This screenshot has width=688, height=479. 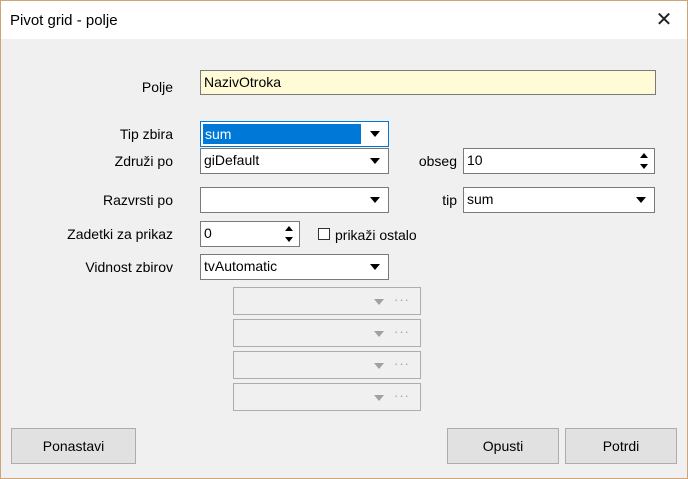 What do you see at coordinates (208, 233) in the screenshot?
I see `zadetki-value: 0` at bounding box center [208, 233].